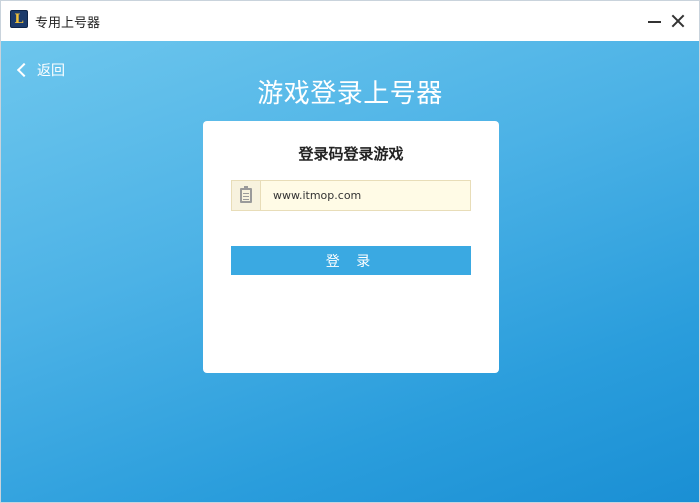  What do you see at coordinates (68, 23) in the screenshot?
I see `window-title: 专用上号器` at bounding box center [68, 23].